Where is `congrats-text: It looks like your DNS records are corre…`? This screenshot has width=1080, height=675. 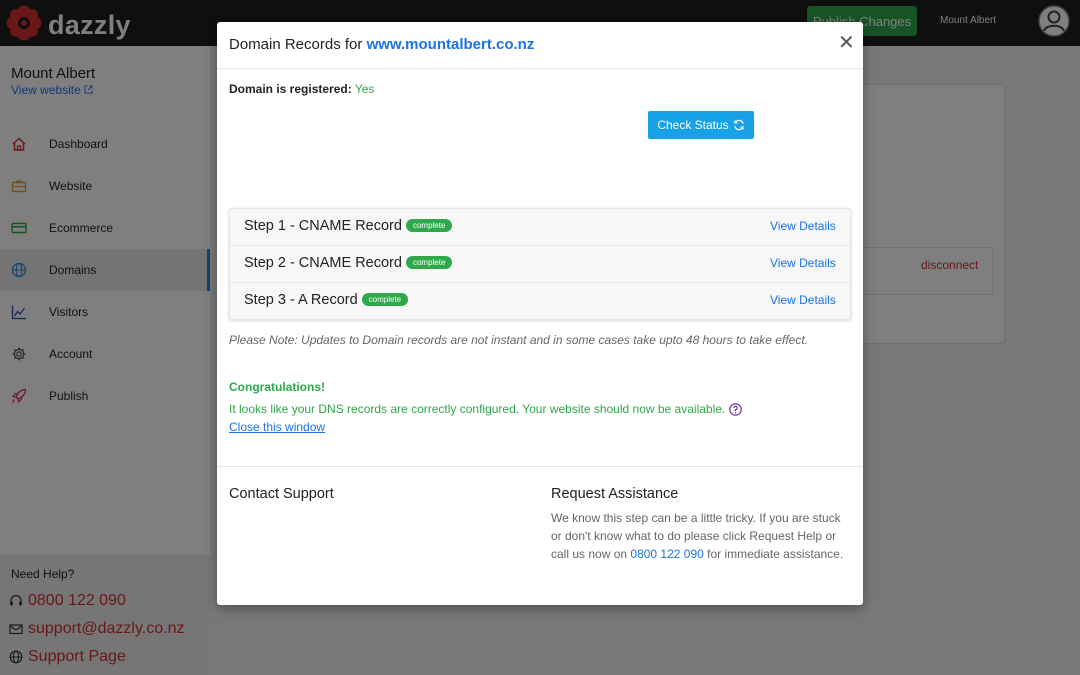 congrats-text: It looks like your DNS records are corre… is located at coordinates (477, 409).